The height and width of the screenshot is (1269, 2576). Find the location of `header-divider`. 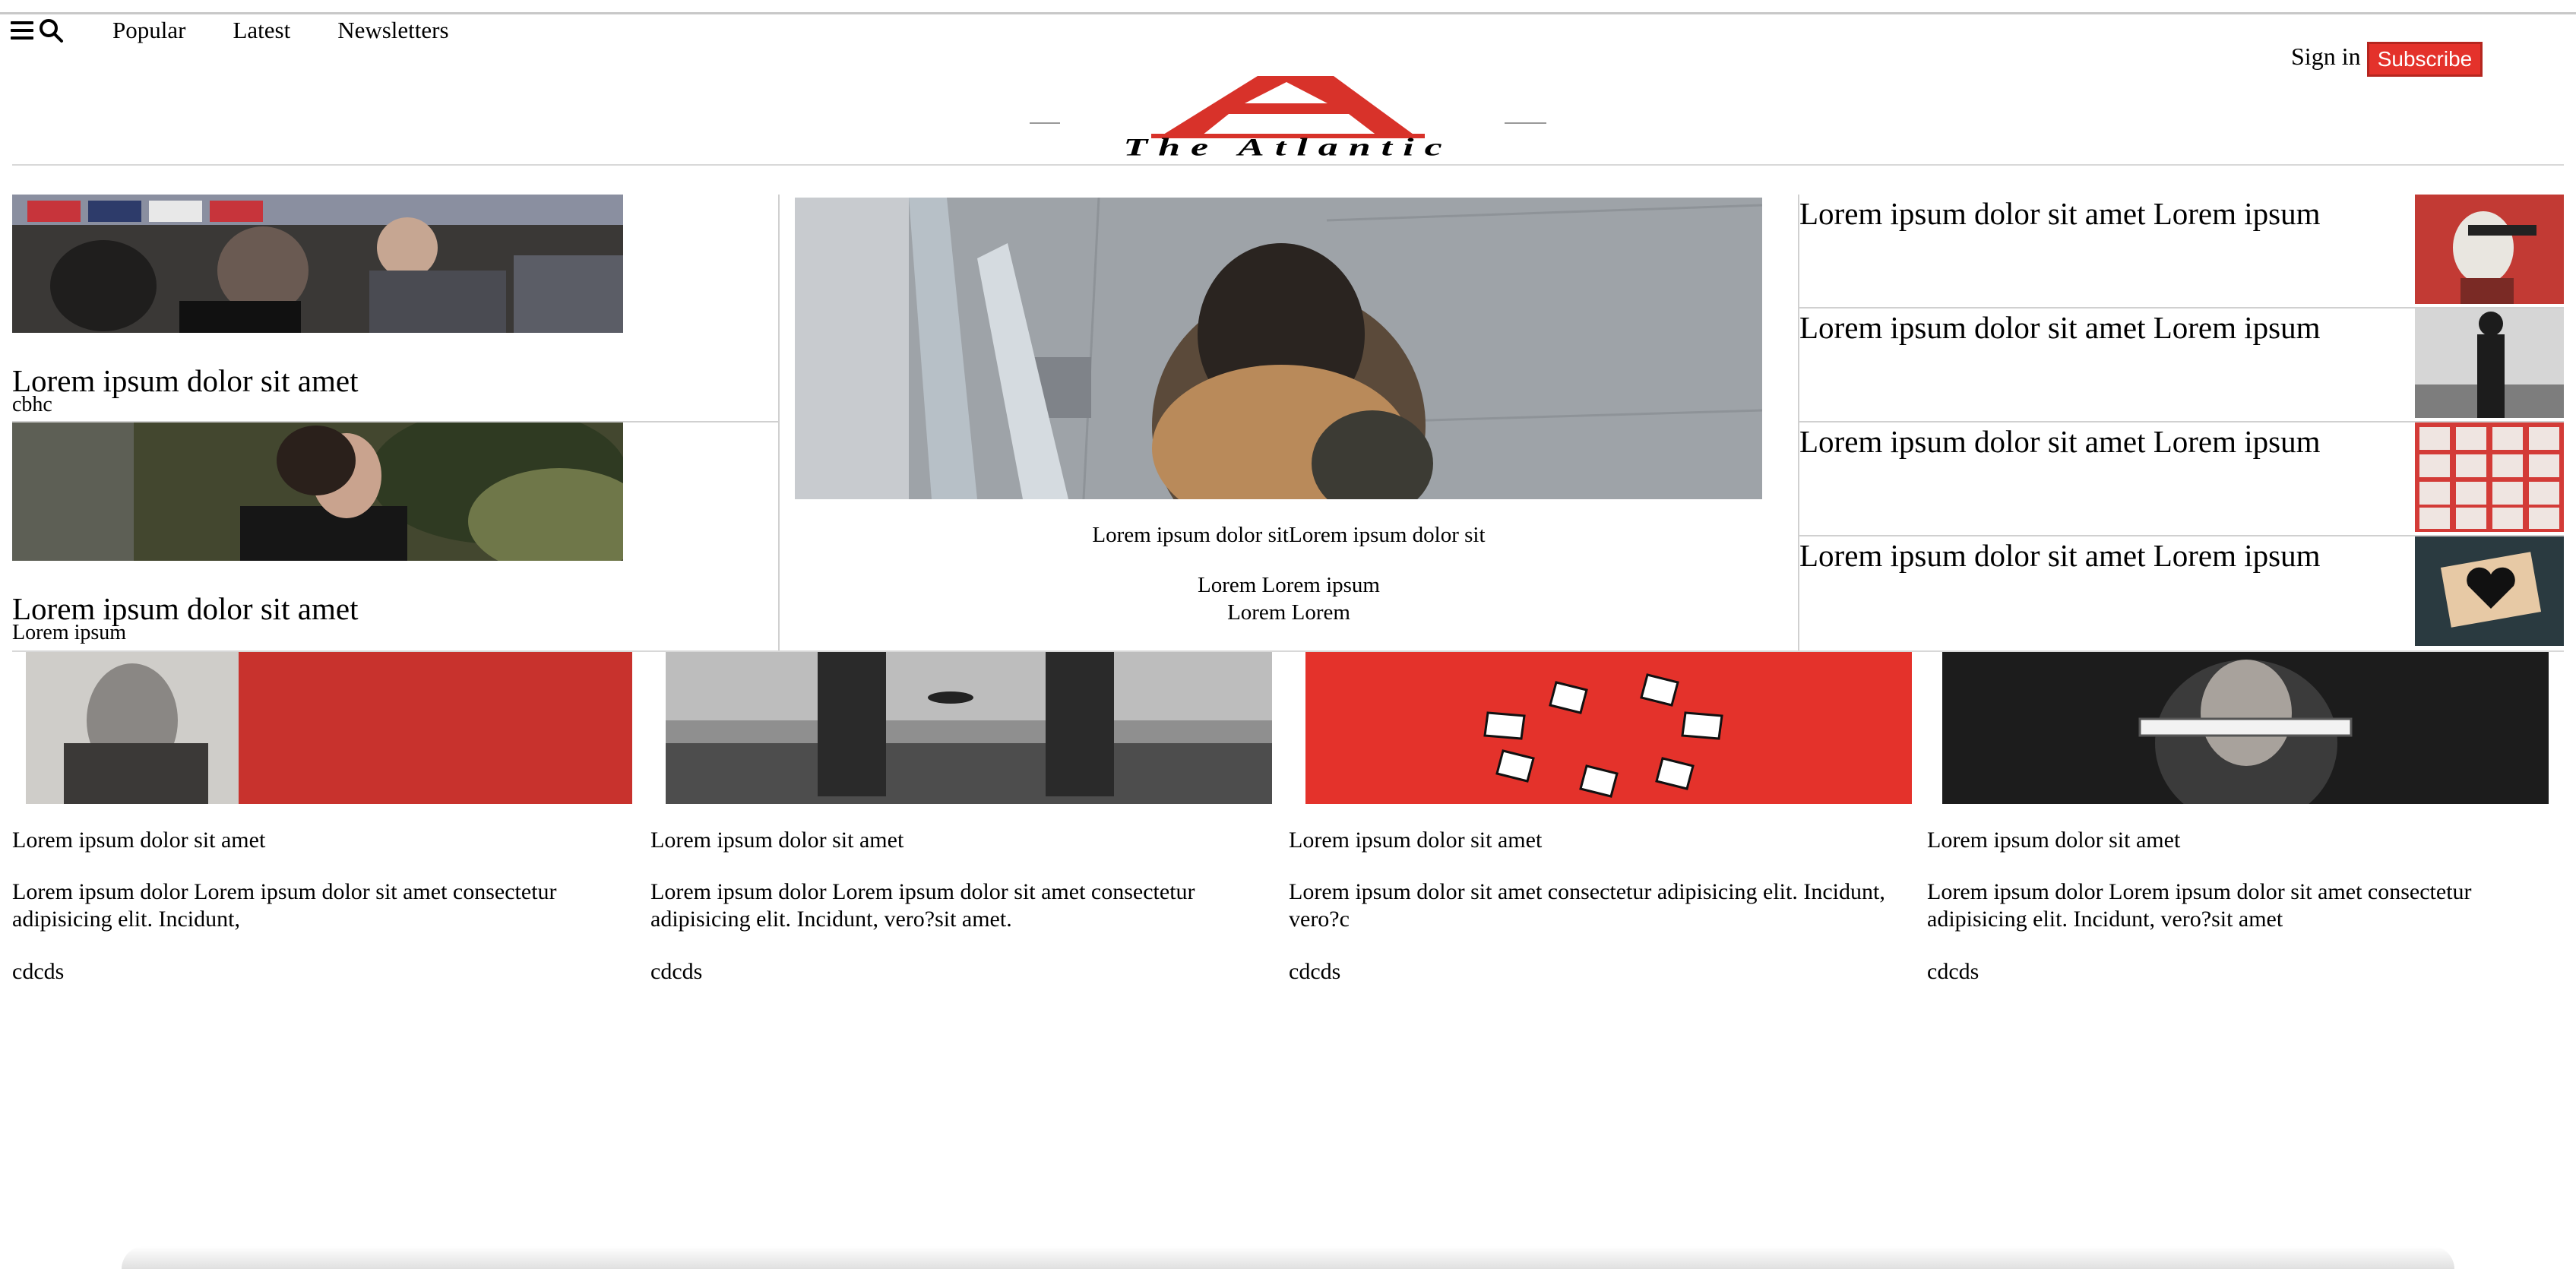

header-divider is located at coordinates (1288, 165).